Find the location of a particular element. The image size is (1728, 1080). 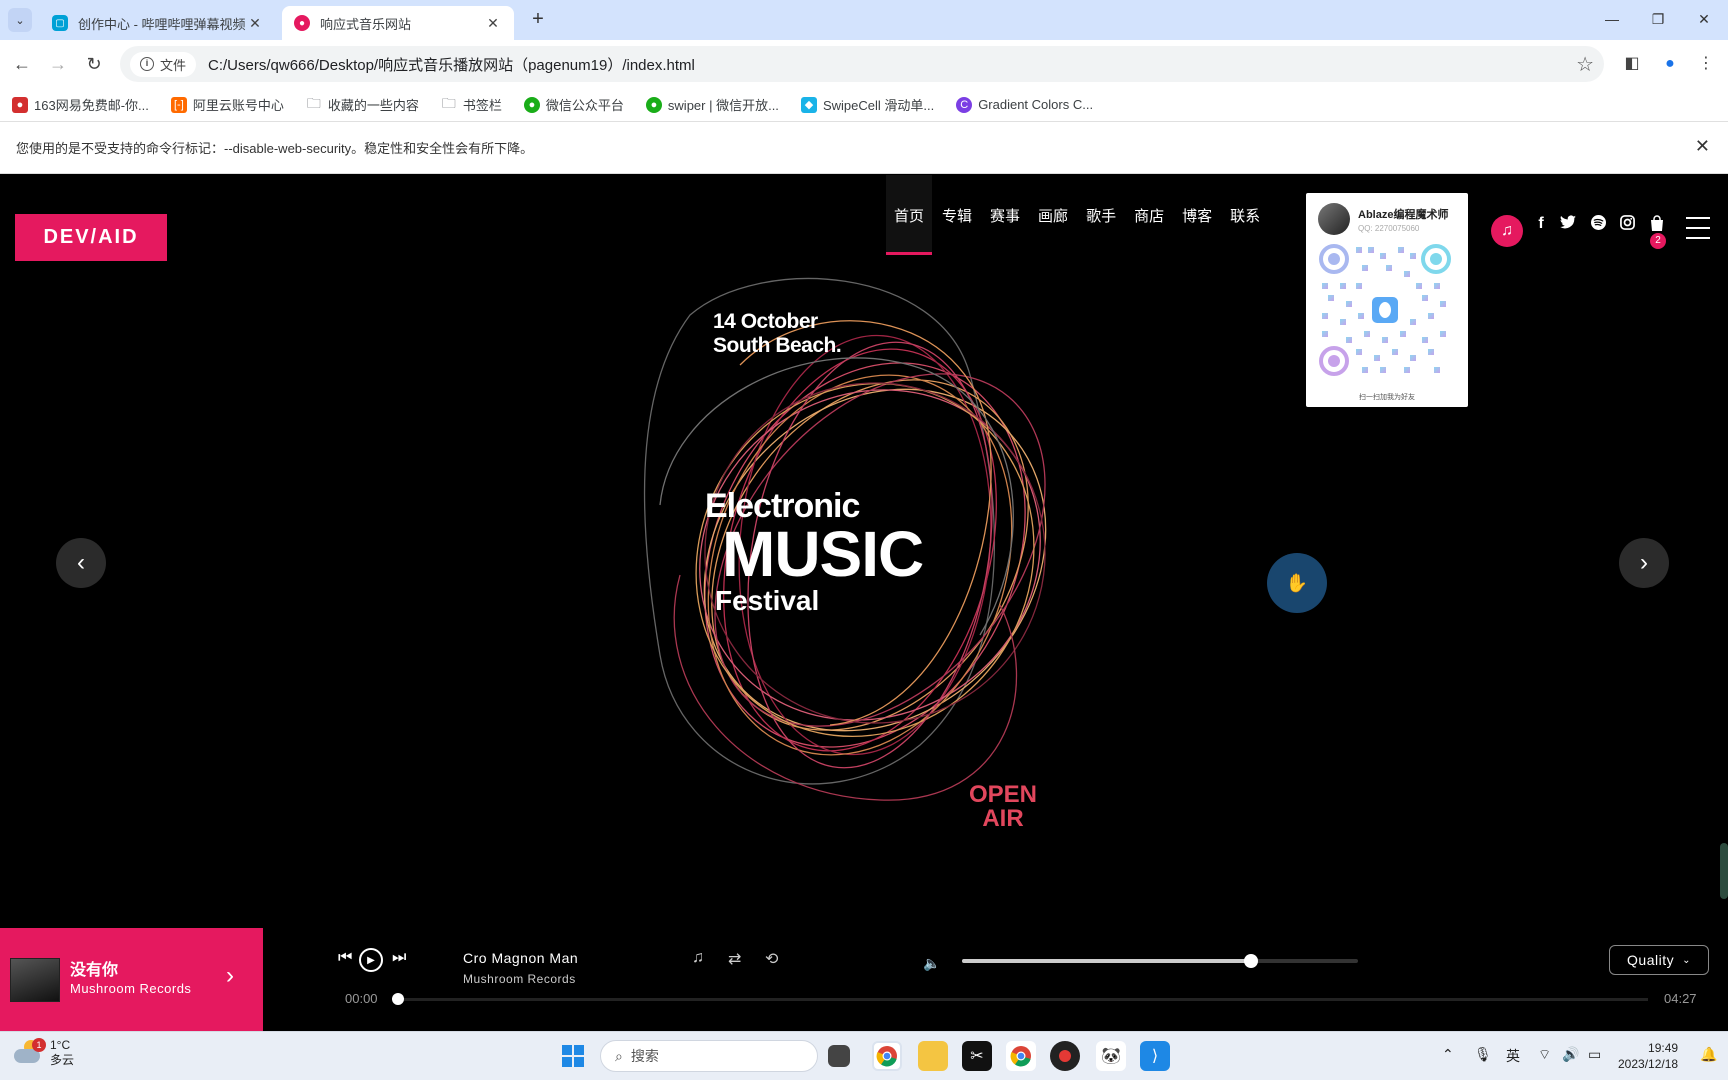

music-note-icon: ♫ is located at coordinates (1507, 231).